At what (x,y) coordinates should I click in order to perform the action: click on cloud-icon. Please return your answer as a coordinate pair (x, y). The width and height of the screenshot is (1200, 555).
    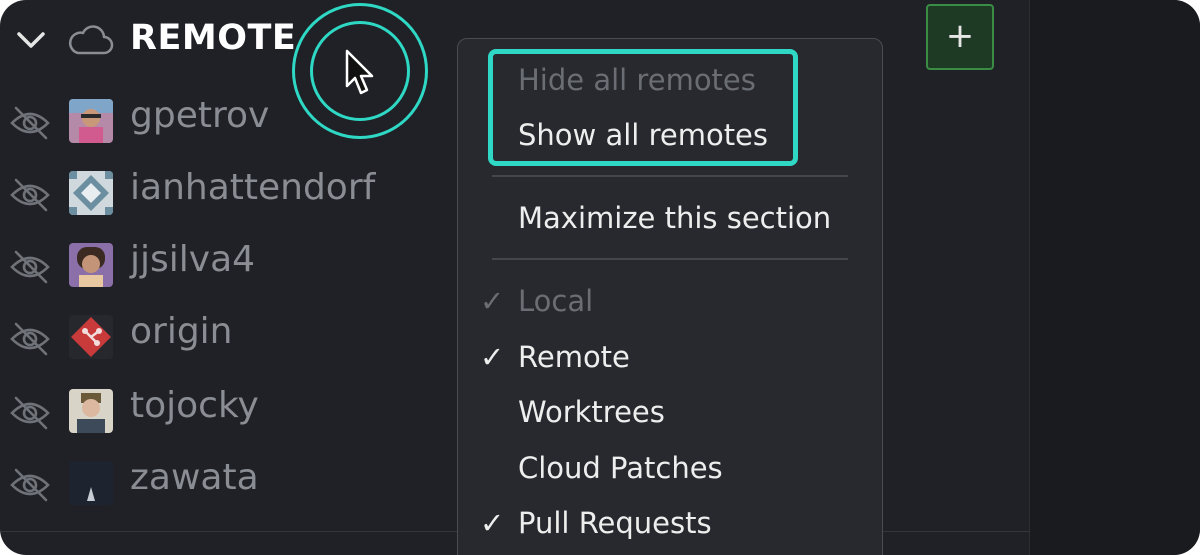
    Looking at the image, I should click on (91, 40).